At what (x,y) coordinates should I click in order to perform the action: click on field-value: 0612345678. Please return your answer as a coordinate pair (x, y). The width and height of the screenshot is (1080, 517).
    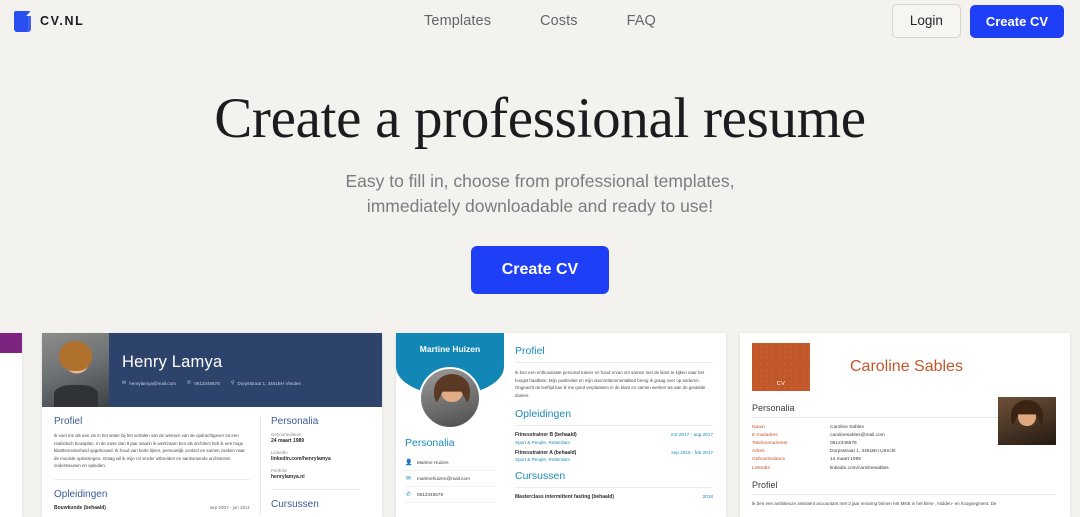
    Looking at the image, I should click on (843, 443).